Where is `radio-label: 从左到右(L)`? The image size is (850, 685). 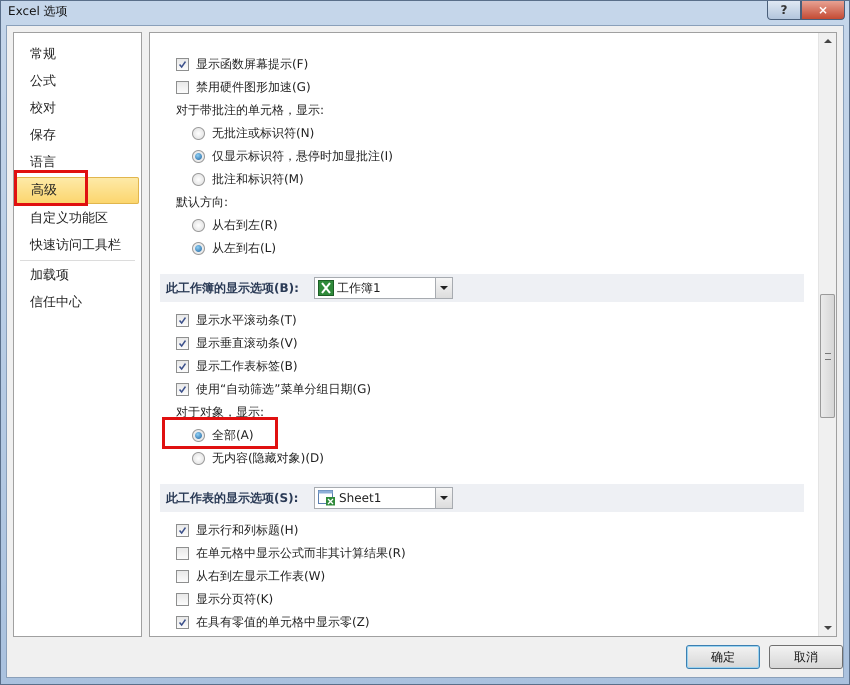
radio-label: 从左到右(L) is located at coordinates (244, 248).